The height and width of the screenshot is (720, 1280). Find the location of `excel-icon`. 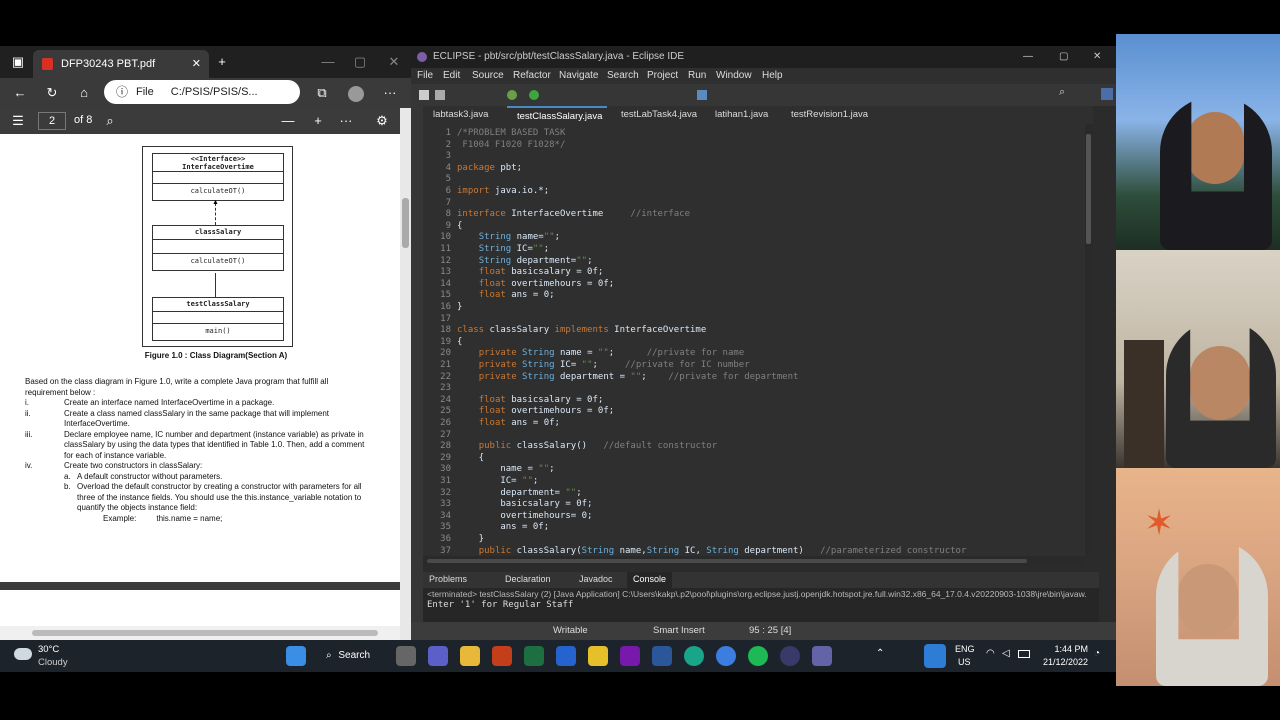

excel-icon is located at coordinates (534, 656).